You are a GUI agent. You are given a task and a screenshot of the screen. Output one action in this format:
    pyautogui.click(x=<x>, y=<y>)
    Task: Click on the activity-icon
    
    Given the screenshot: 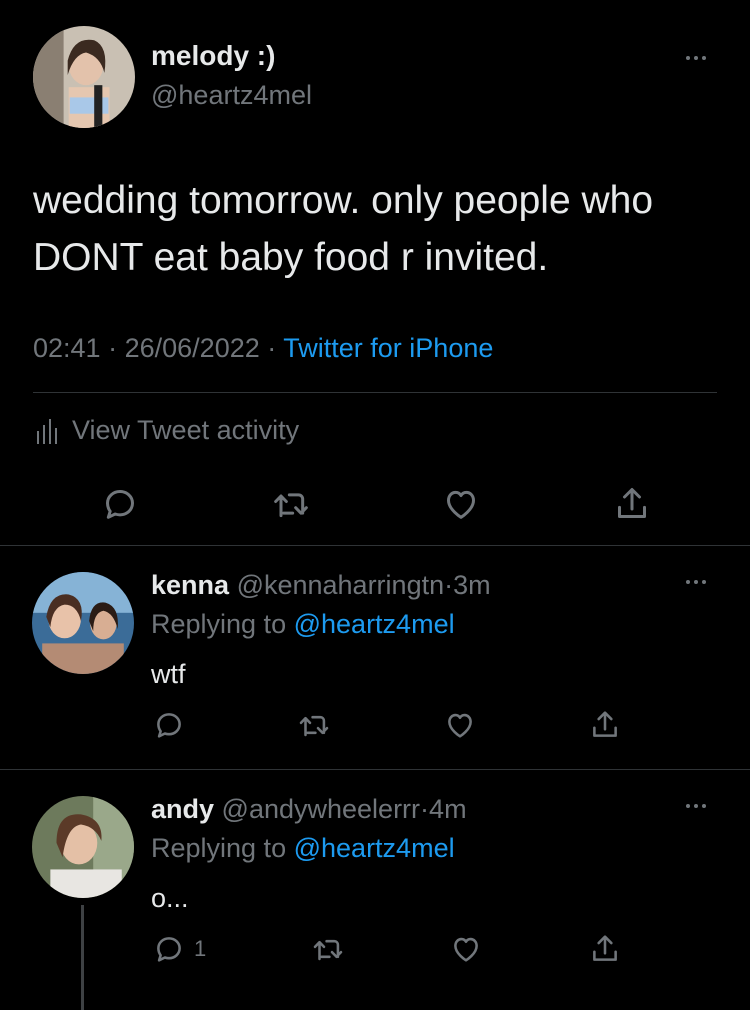 What is the action you would take?
    pyautogui.click(x=47, y=431)
    